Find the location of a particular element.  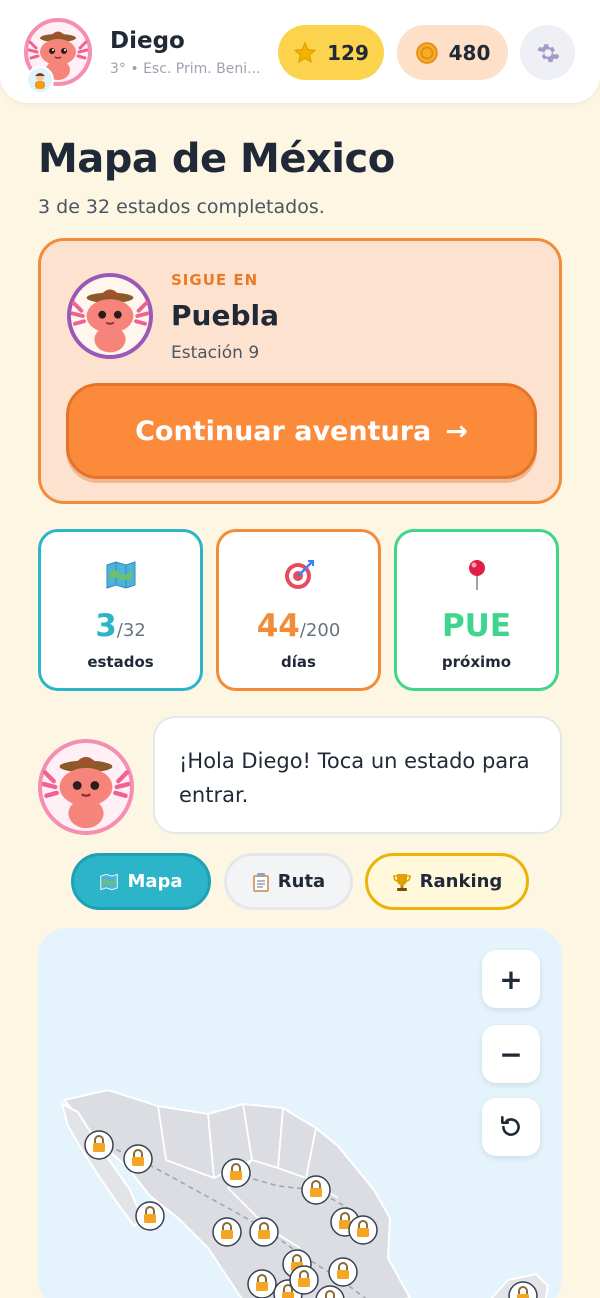

gear-icon is located at coordinates (547, 52).